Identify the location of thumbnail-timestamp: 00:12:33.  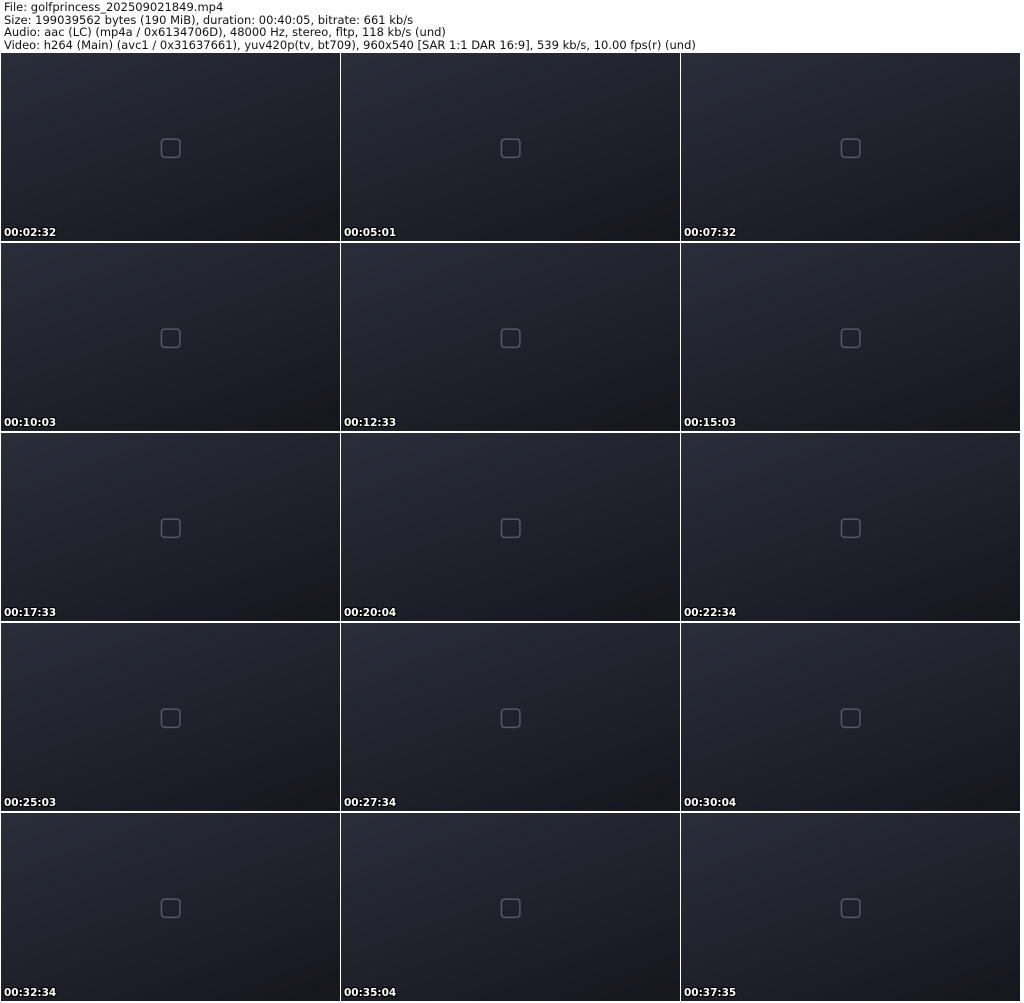
(370, 423).